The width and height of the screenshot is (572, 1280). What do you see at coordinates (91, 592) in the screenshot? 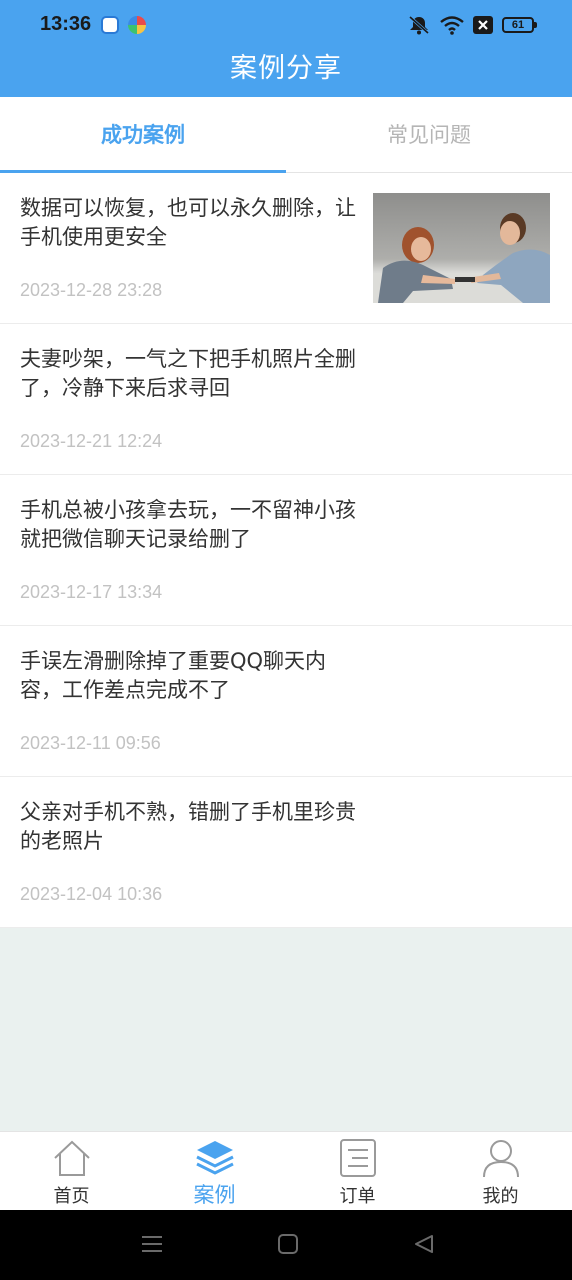
I see `case-date: 2023-12-17 13:34` at bounding box center [91, 592].